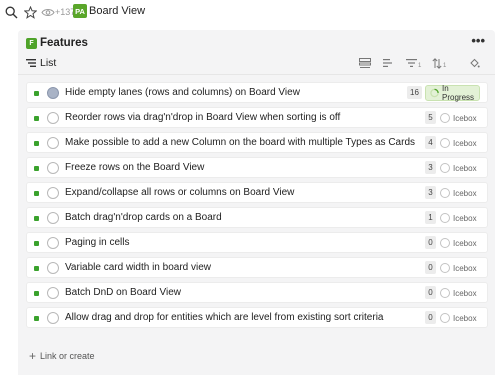  What do you see at coordinates (439, 63) in the screenshot?
I see `sort-icon: 1` at bounding box center [439, 63].